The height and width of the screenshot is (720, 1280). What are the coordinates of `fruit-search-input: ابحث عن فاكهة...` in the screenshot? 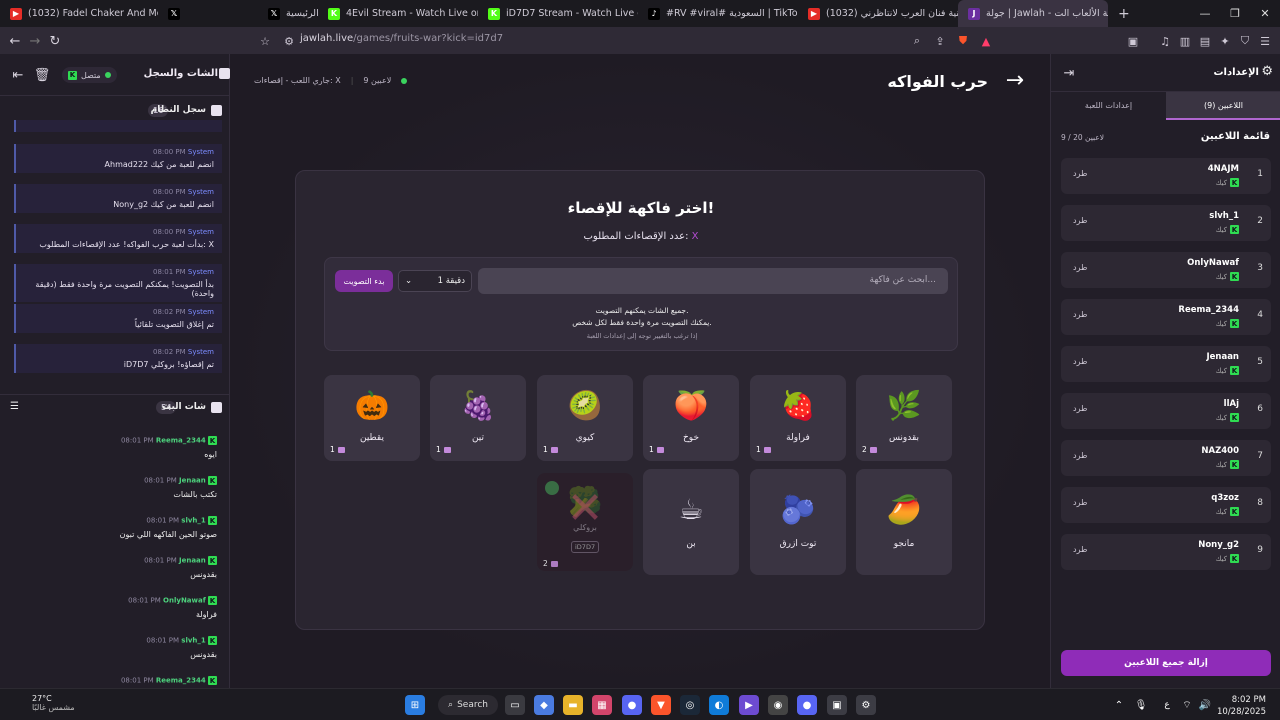 It's located at (713, 281).